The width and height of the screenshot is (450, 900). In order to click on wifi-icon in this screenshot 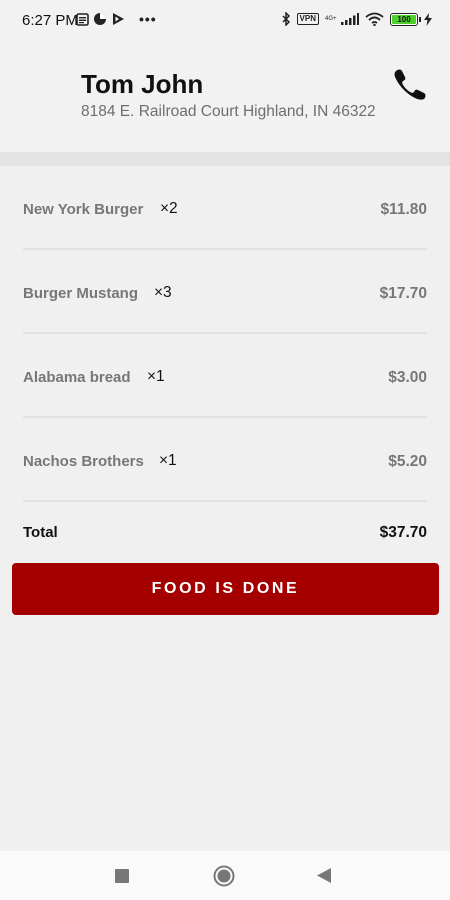, I will do `click(374, 19)`.